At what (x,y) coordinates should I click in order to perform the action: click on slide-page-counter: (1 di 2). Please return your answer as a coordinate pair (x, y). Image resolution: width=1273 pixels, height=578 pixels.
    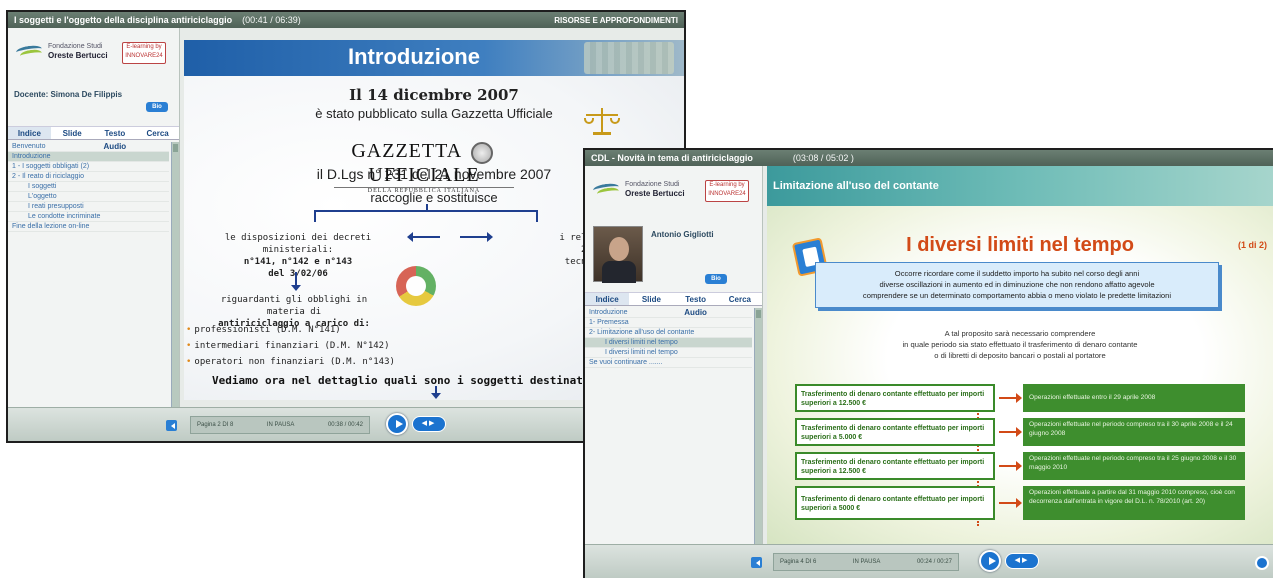
    Looking at the image, I should click on (1252, 245).